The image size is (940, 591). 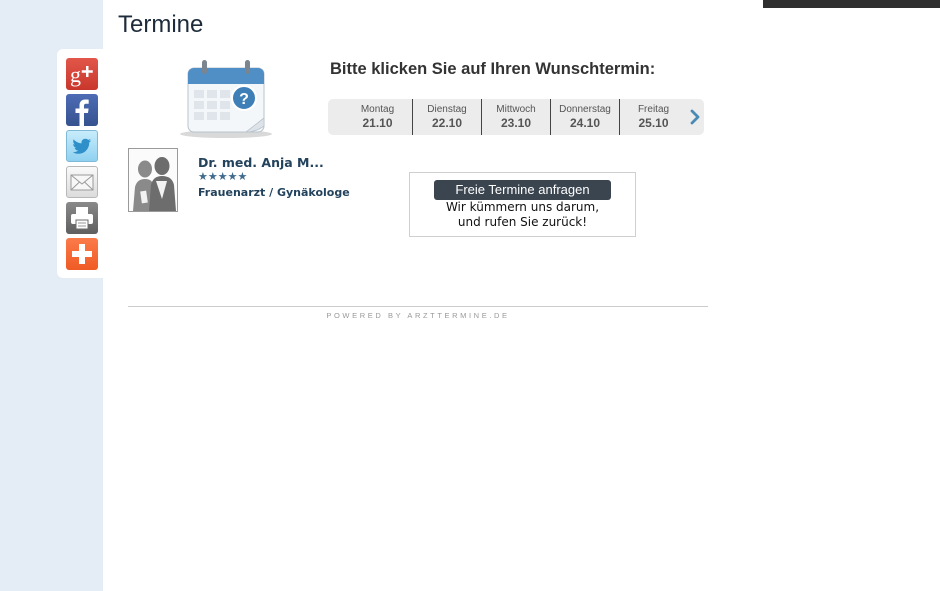 I want to click on svg-text: g, so click(x=75, y=74).